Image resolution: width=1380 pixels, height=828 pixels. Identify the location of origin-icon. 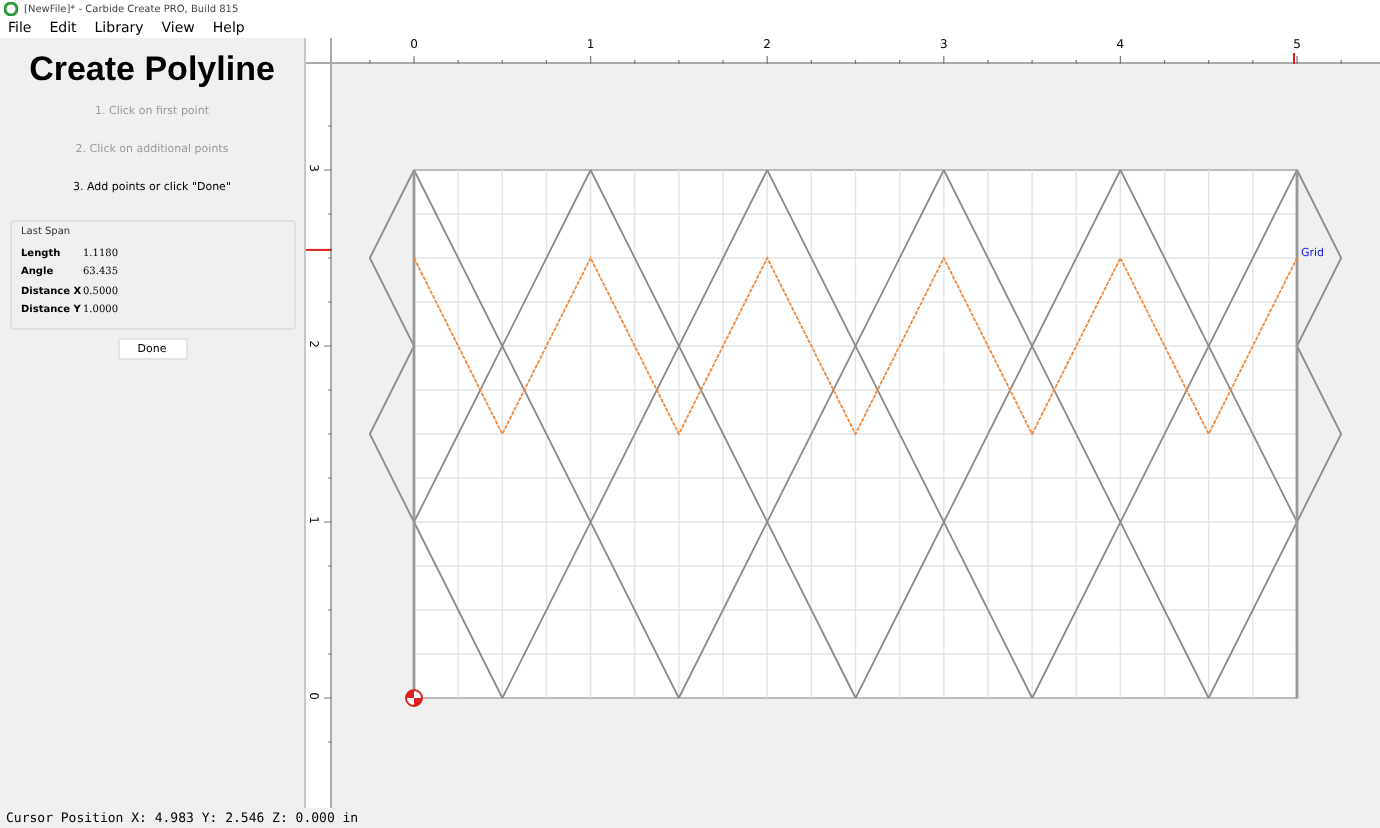
(414, 698).